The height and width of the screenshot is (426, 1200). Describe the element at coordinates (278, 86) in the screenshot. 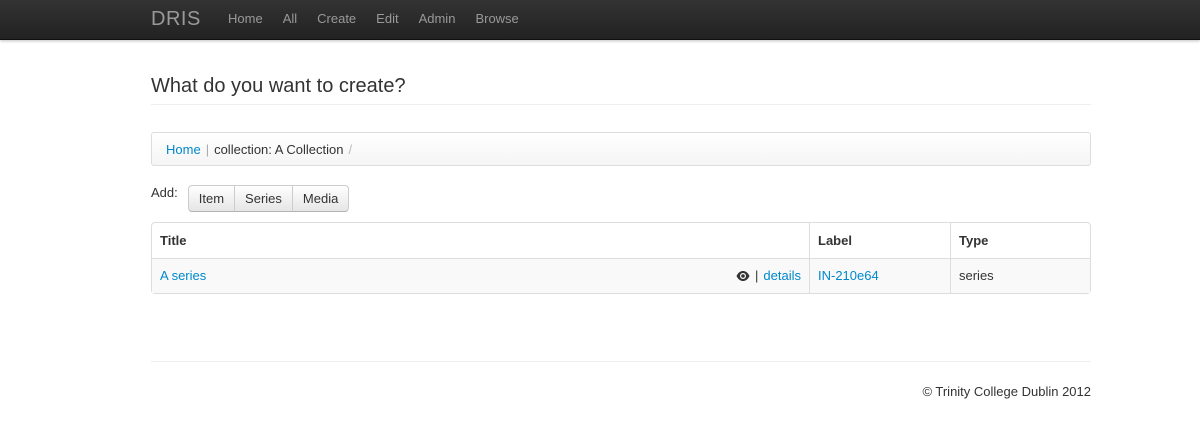

I see `page-title: What do you want to create?` at that location.